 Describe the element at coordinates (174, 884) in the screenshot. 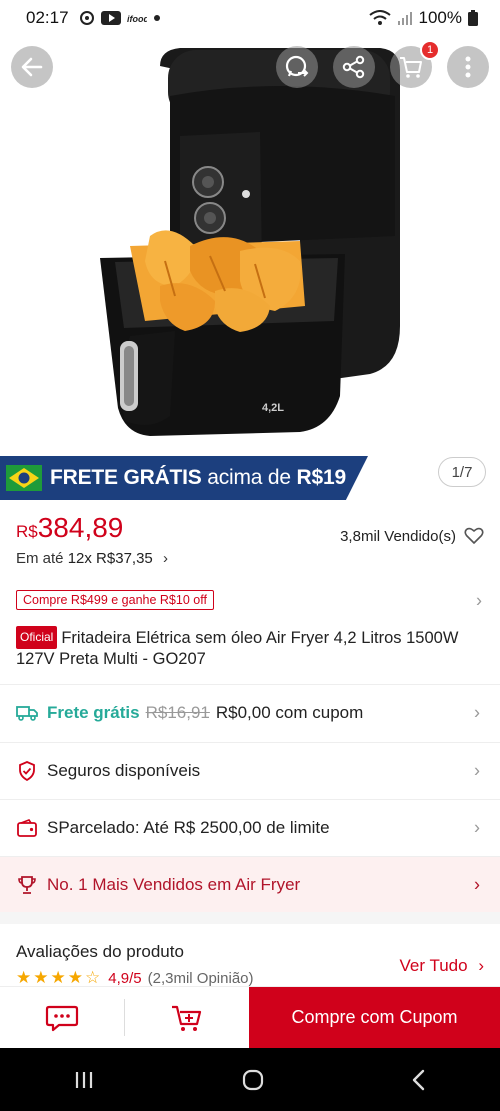

I see `top-seller-label: No. 1 Mais Vendidos em Air Fryer` at that location.